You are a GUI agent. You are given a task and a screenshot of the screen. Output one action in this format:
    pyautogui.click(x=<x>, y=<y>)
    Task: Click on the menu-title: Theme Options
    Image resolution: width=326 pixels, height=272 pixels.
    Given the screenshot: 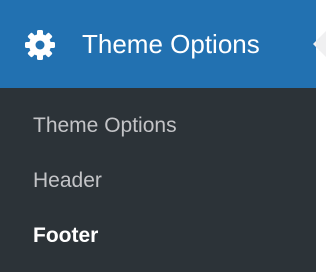 What is the action you would take?
    pyautogui.click(x=171, y=44)
    